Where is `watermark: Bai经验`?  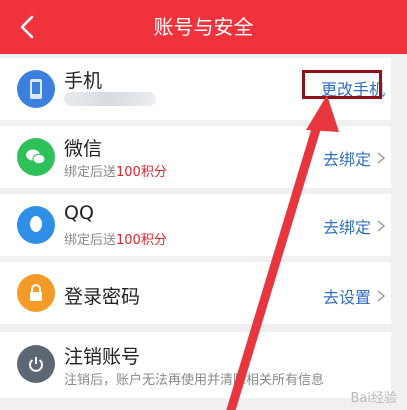 watermark: Bai经验 is located at coordinates (374, 398).